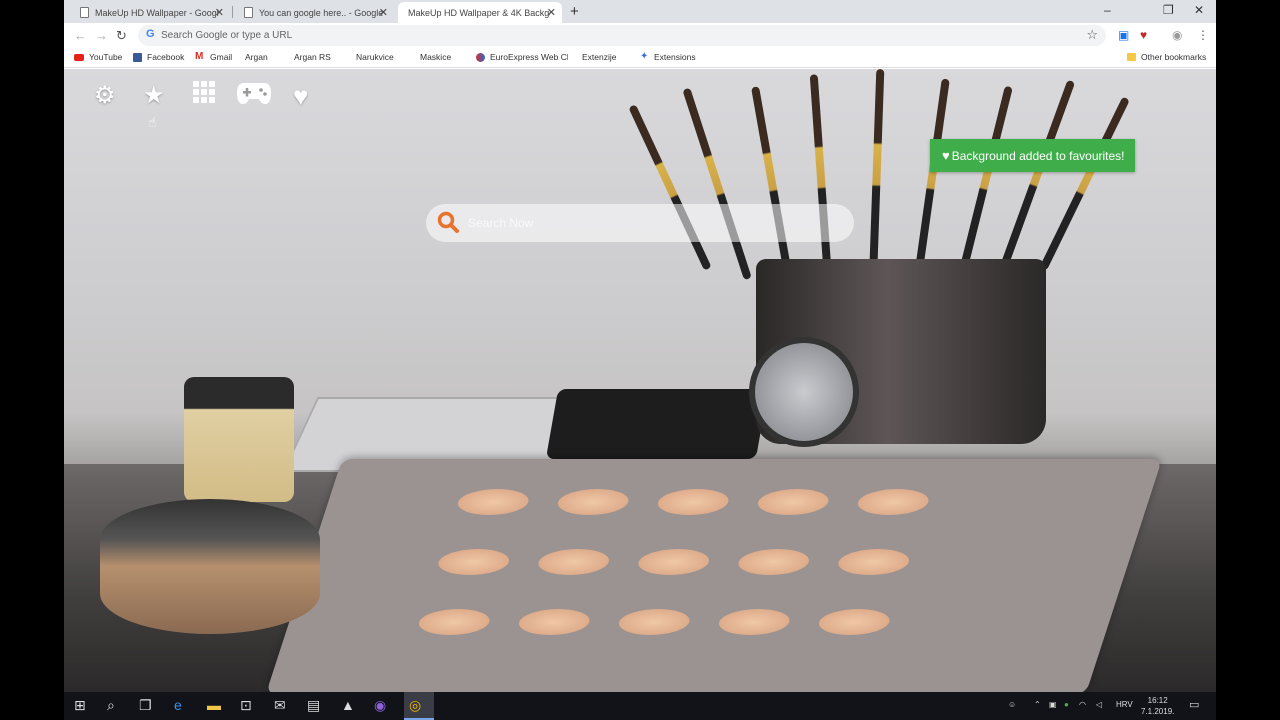  Describe the element at coordinates (210, 566) in the screenshot. I see `wallpaper-foundation-jar` at that location.